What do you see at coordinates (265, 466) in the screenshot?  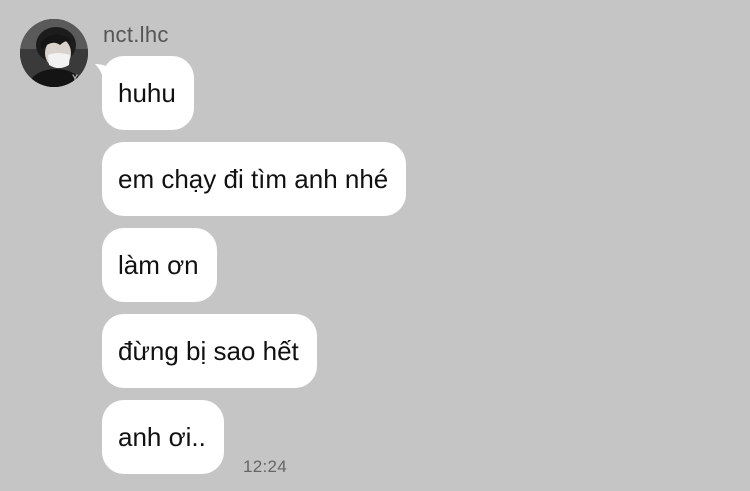 I see `message-timestamp: 12:24` at bounding box center [265, 466].